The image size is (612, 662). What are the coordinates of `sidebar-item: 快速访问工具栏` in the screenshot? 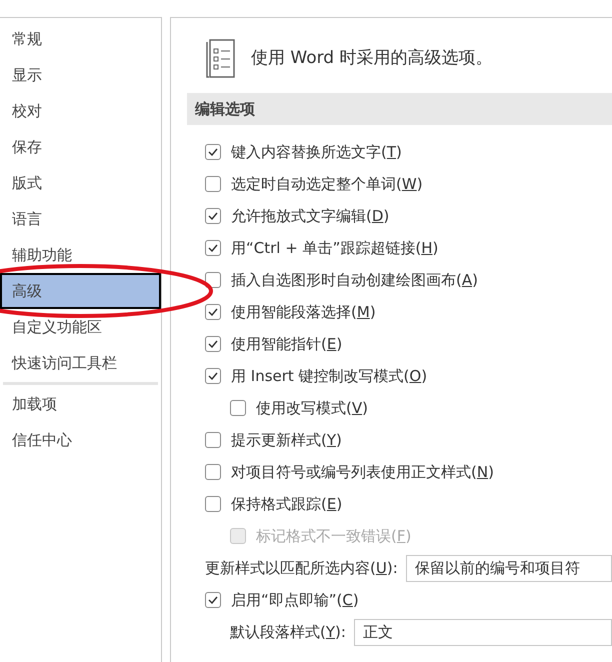 It's located at (64, 363).